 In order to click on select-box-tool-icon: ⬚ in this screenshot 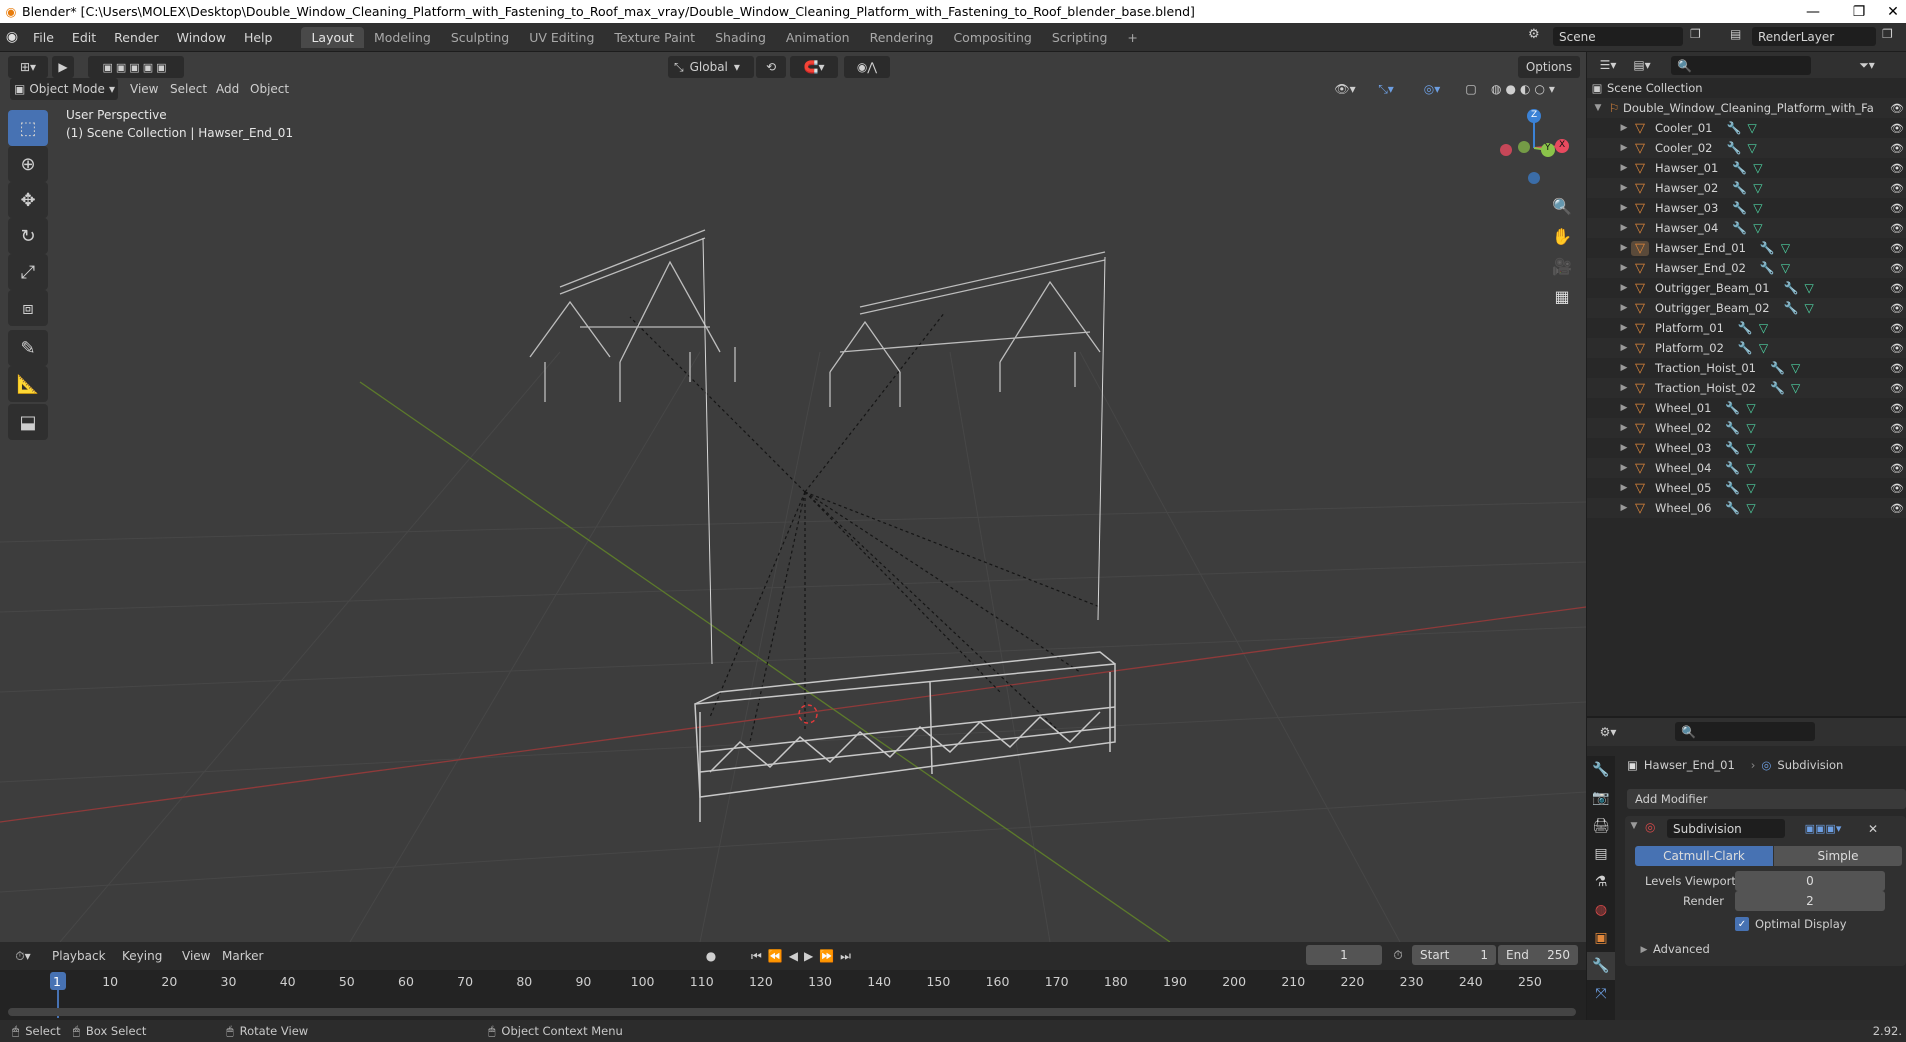, I will do `click(28, 128)`.